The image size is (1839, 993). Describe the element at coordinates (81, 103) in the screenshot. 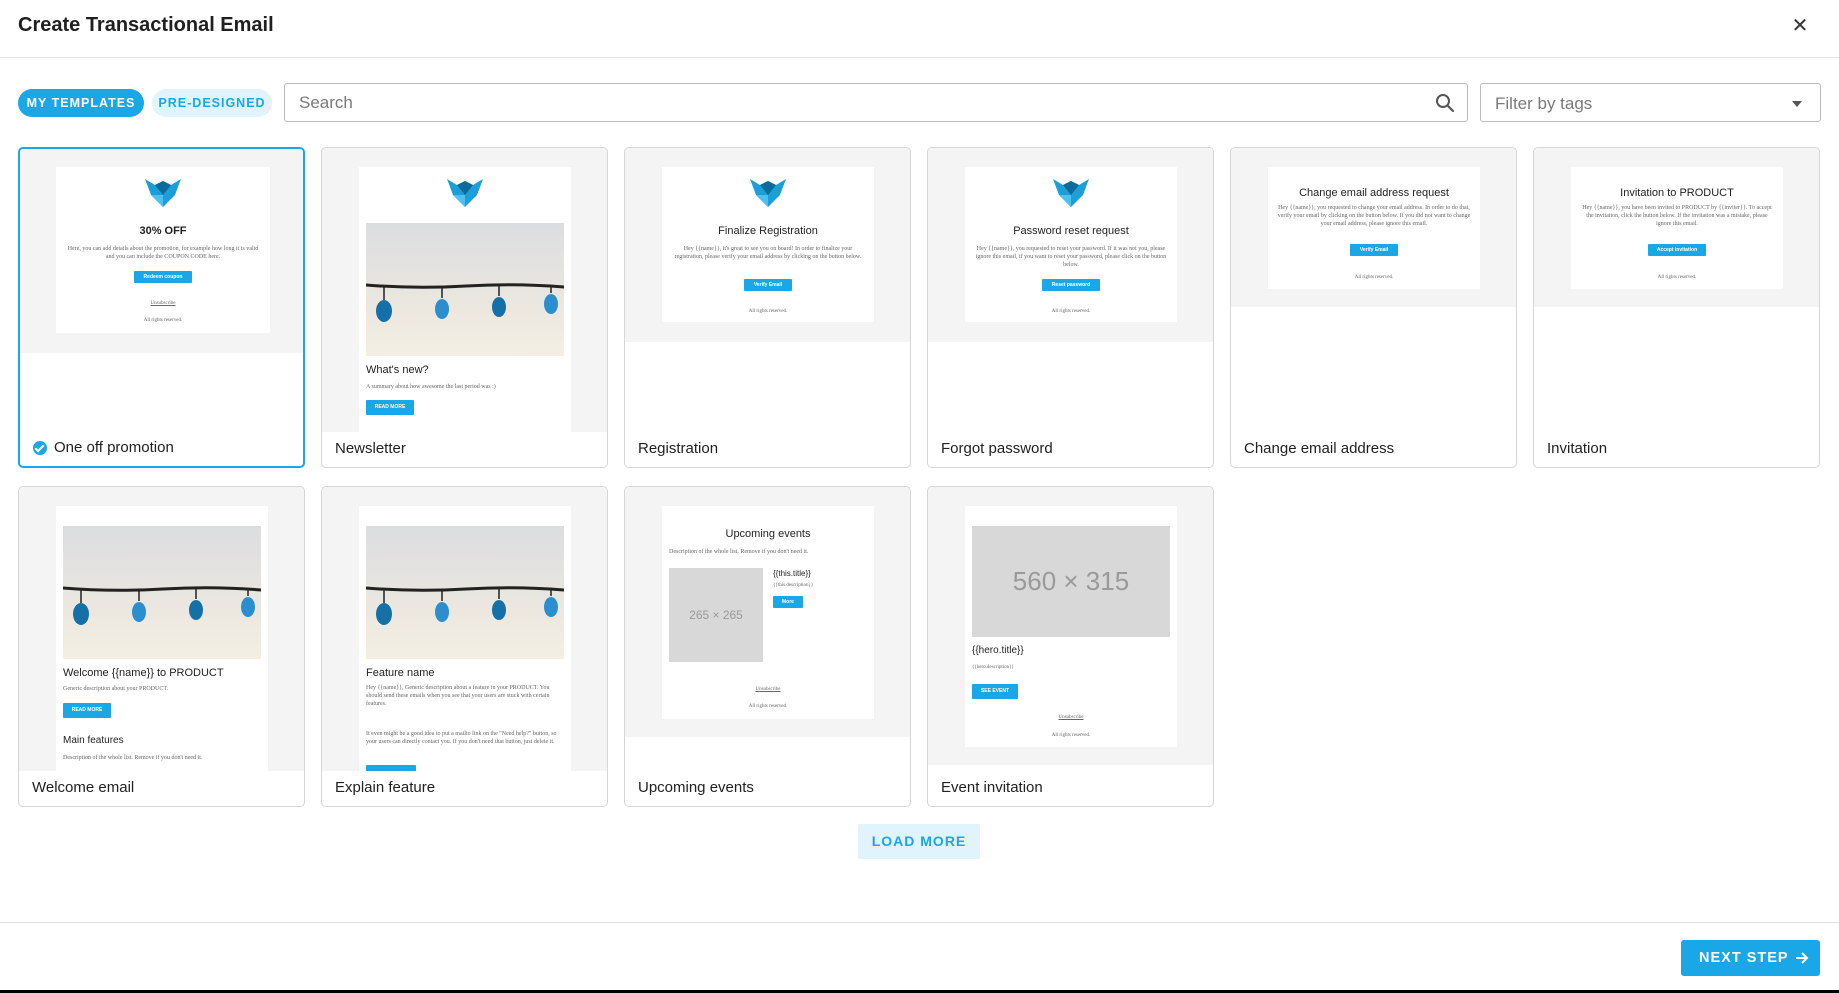

I see `tab-my-templates: MY TEMPLATES` at that location.